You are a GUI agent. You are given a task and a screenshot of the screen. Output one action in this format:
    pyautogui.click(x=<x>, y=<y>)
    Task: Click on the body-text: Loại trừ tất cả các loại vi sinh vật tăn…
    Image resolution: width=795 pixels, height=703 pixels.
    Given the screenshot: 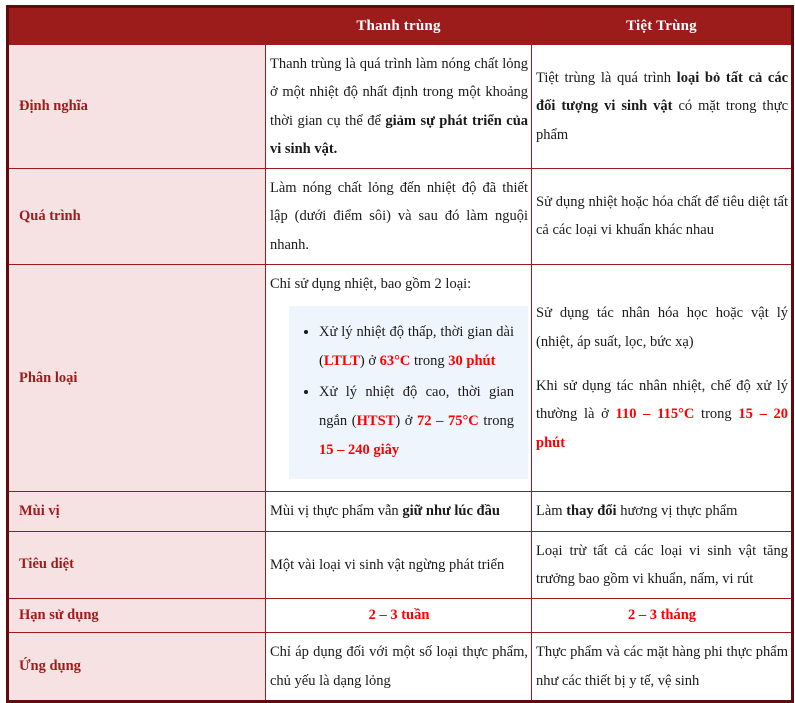 What is the action you would take?
    pyautogui.click(x=662, y=564)
    